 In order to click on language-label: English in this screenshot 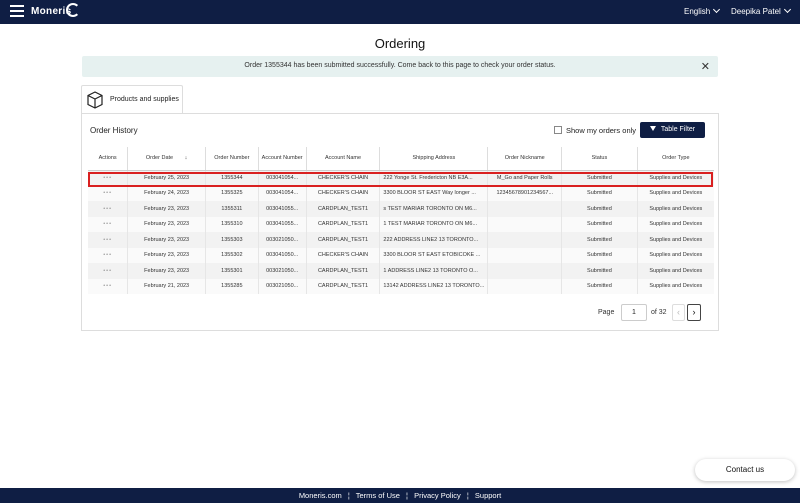, I will do `click(697, 11)`.